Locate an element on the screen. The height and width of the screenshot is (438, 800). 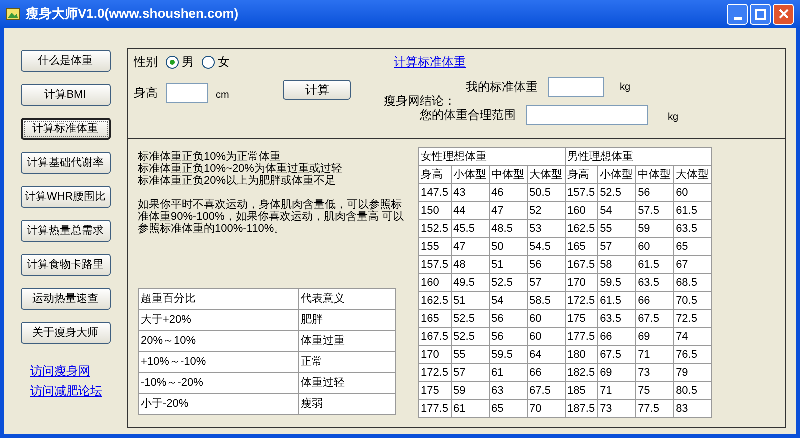
table-cell: 66 is located at coordinates (617, 337).